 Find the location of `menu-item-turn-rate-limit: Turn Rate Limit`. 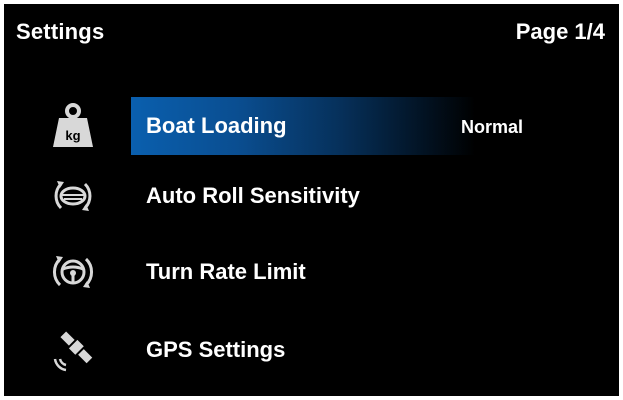

menu-item-turn-rate-limit: Turn Rate Limit is located at coordinates (311, 272).